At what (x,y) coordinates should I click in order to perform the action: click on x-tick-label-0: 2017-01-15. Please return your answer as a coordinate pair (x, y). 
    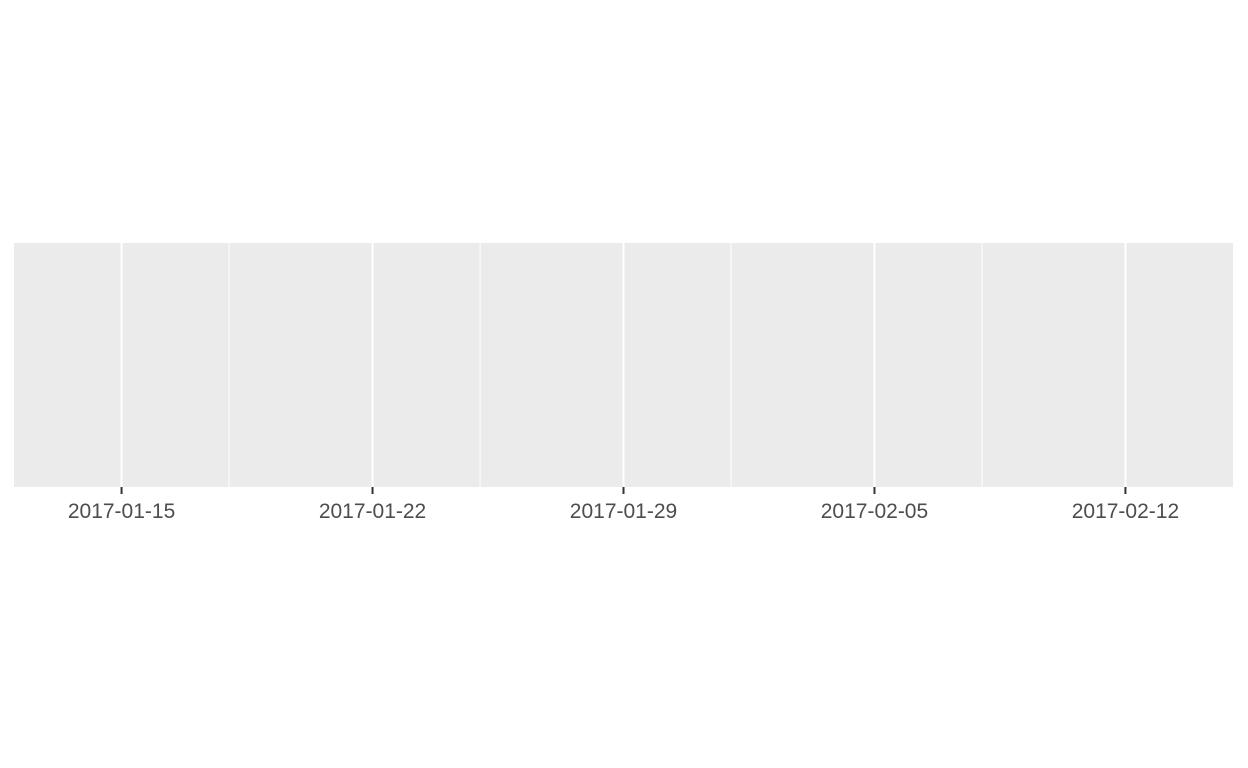
    Looking at the image, I should click on (121, 511).